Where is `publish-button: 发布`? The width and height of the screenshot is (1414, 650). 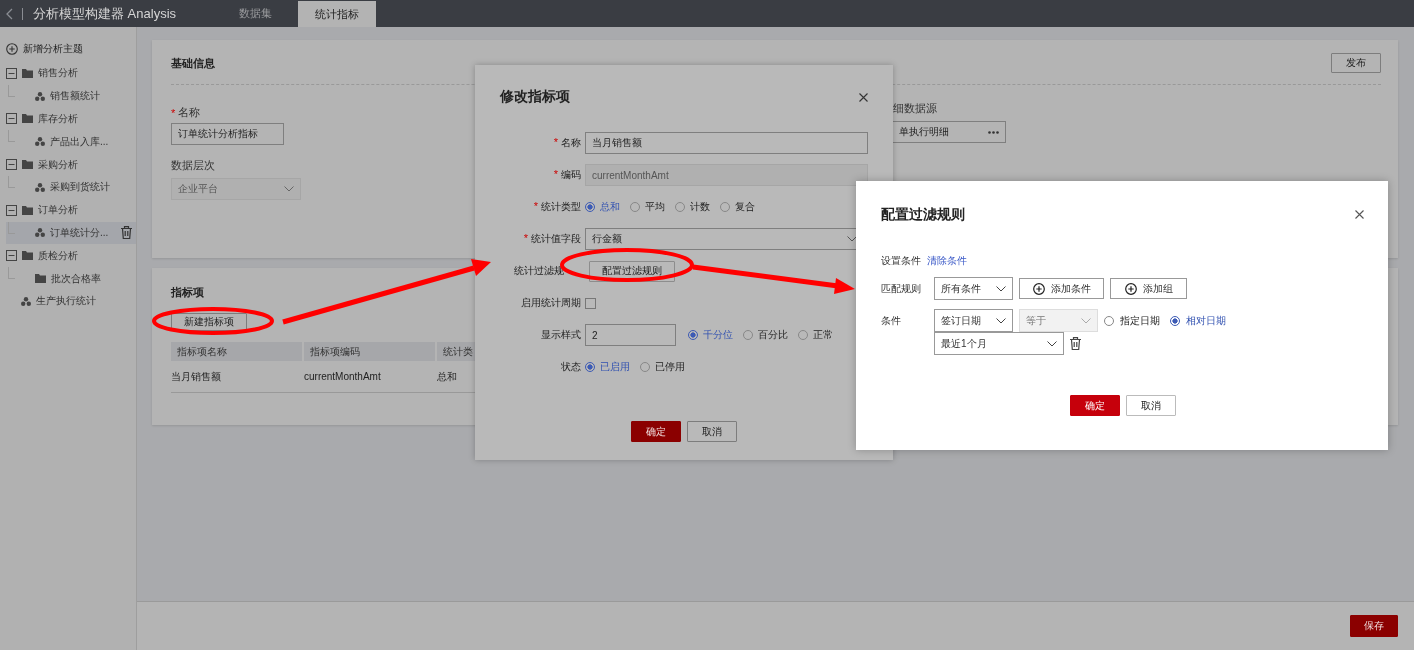 publish-button: 发布 is located at coordinates (1356, 63).